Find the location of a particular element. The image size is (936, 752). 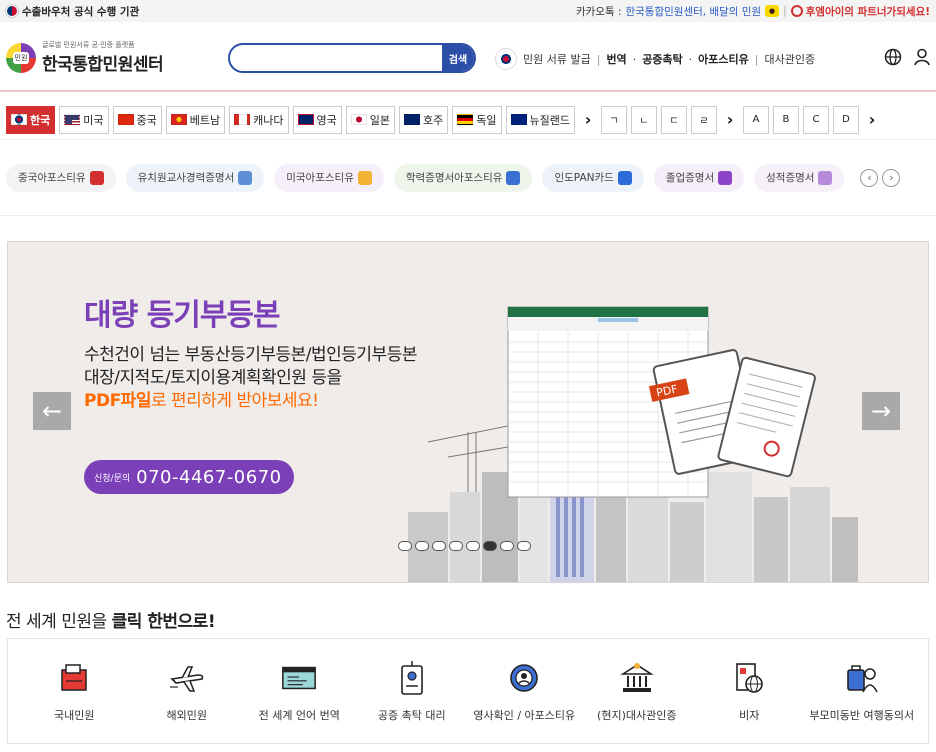

logo-subtitle: 글로벌 민원서류 공·인증 플랫폼 is located at coordinates (88, 45).